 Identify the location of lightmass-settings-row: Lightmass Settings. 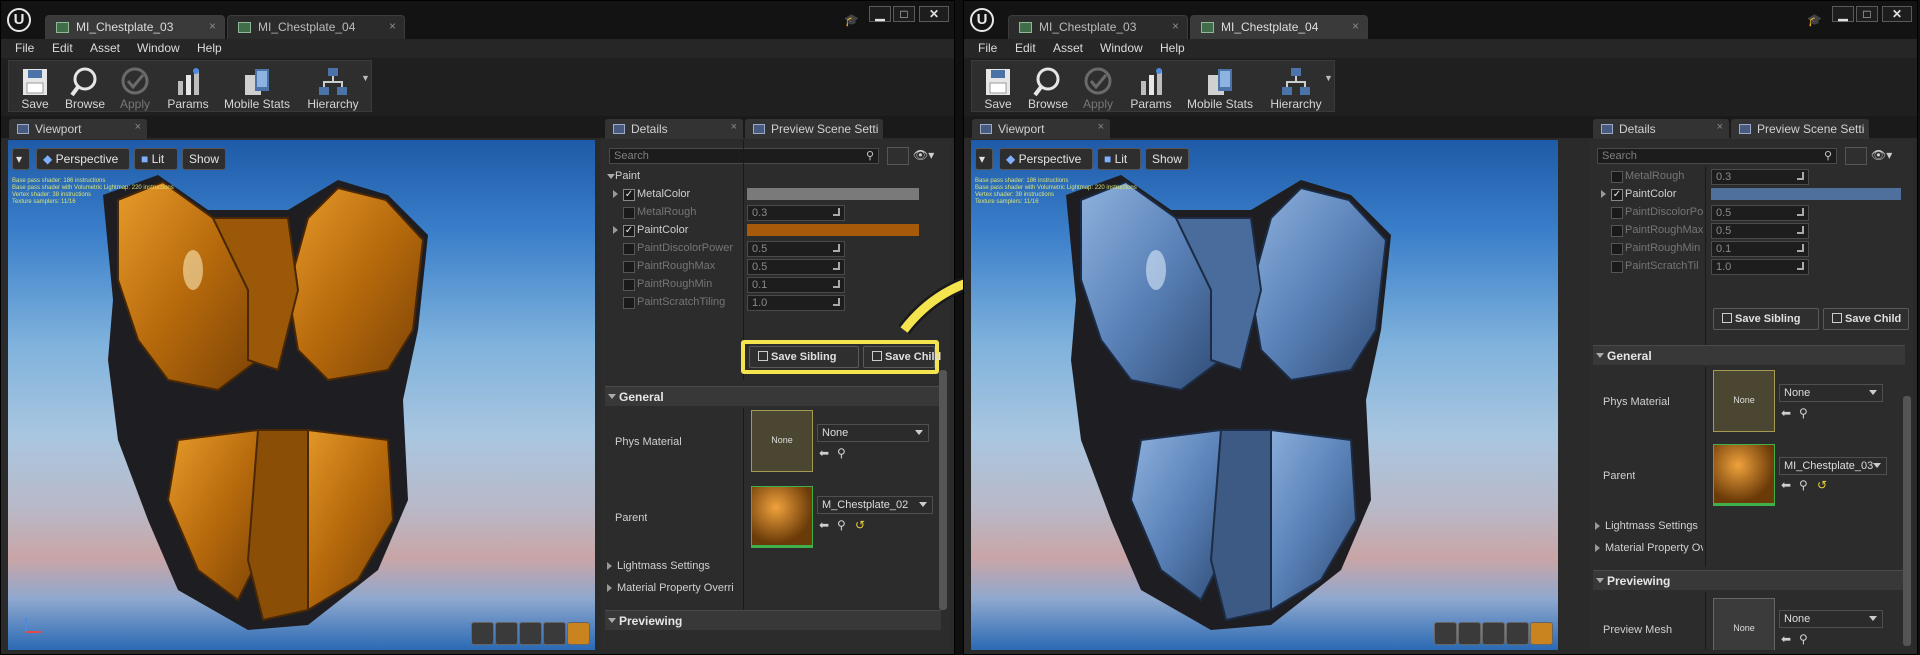
(1647, 527).